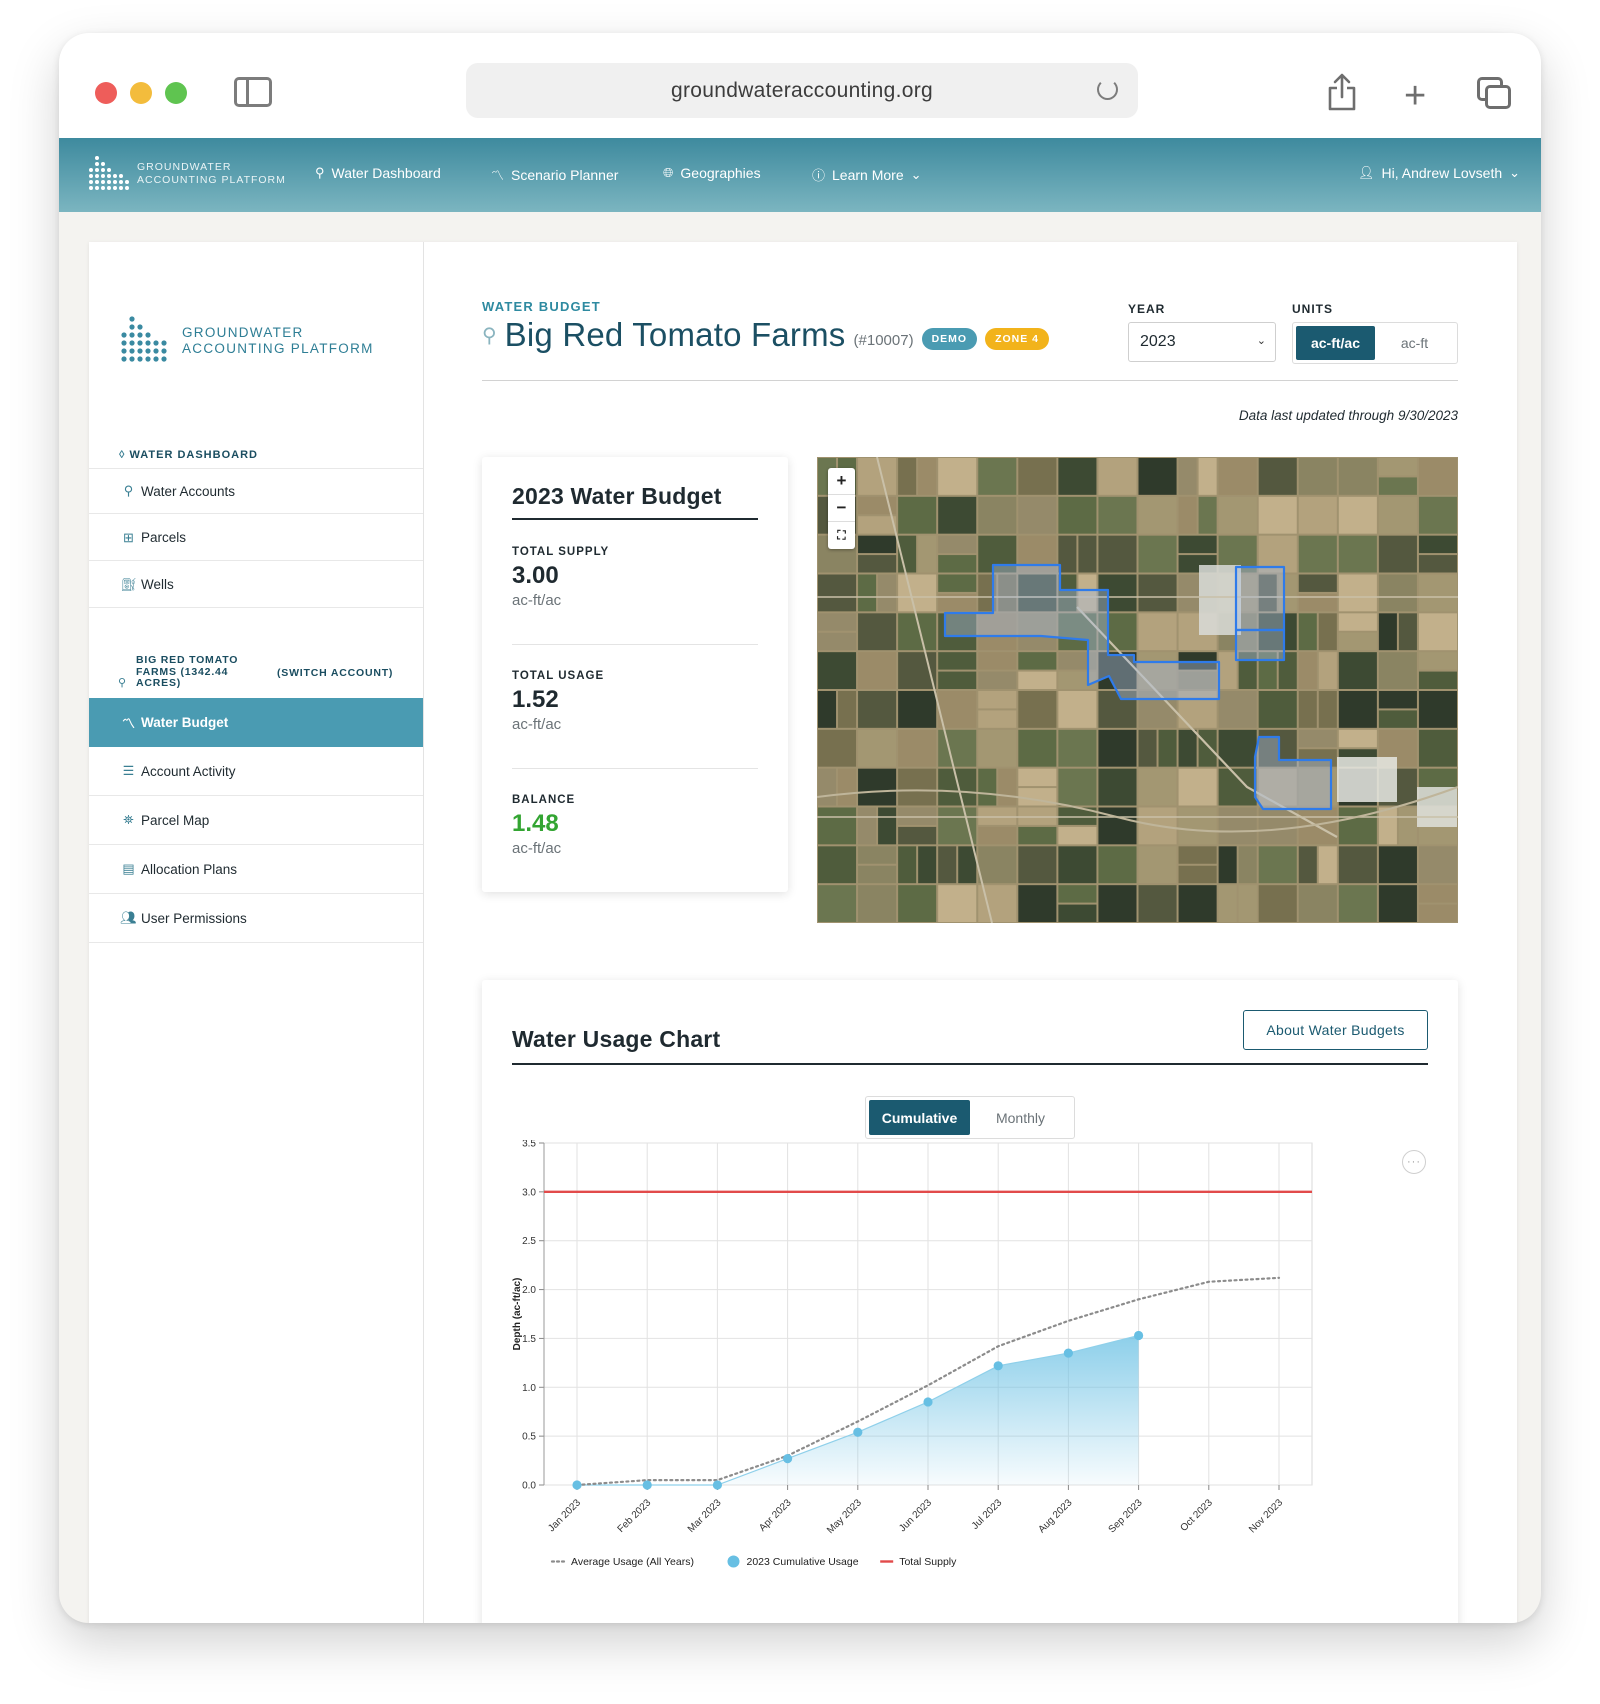 The image size is (1600, 1704). Describe the element at coordinates (256, 771) in the screenshot. I see `sidebar-item-account-activity: ☰ Account Activity` at that location.